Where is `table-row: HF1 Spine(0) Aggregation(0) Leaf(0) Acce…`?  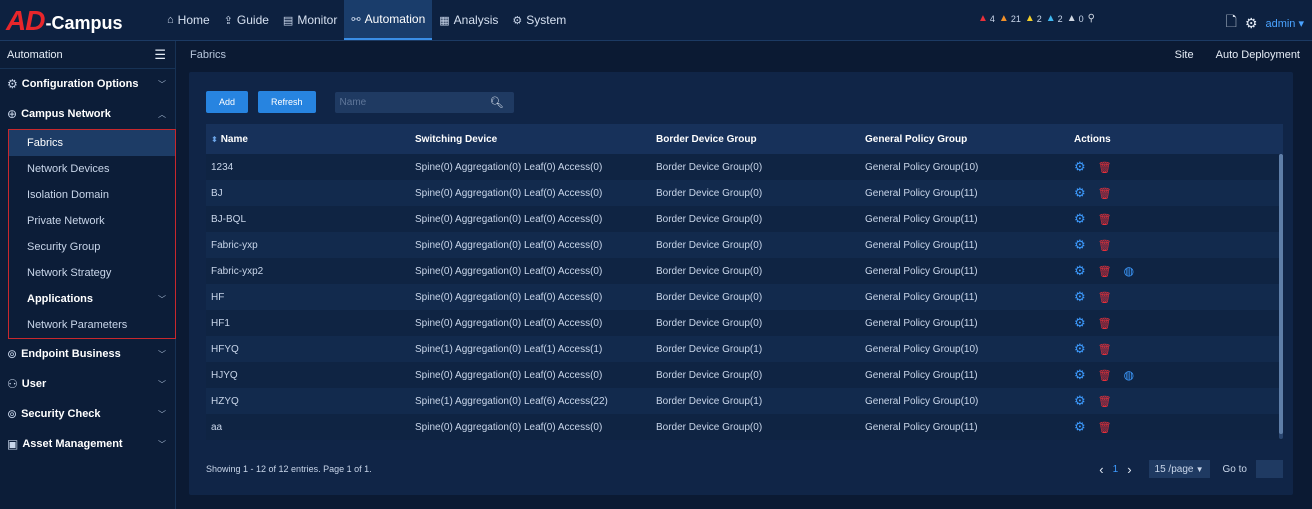 table-row: HF1 Spine(0) Aggregation(0) Leaf(0) Acce… is located at coordinates (744, 323).